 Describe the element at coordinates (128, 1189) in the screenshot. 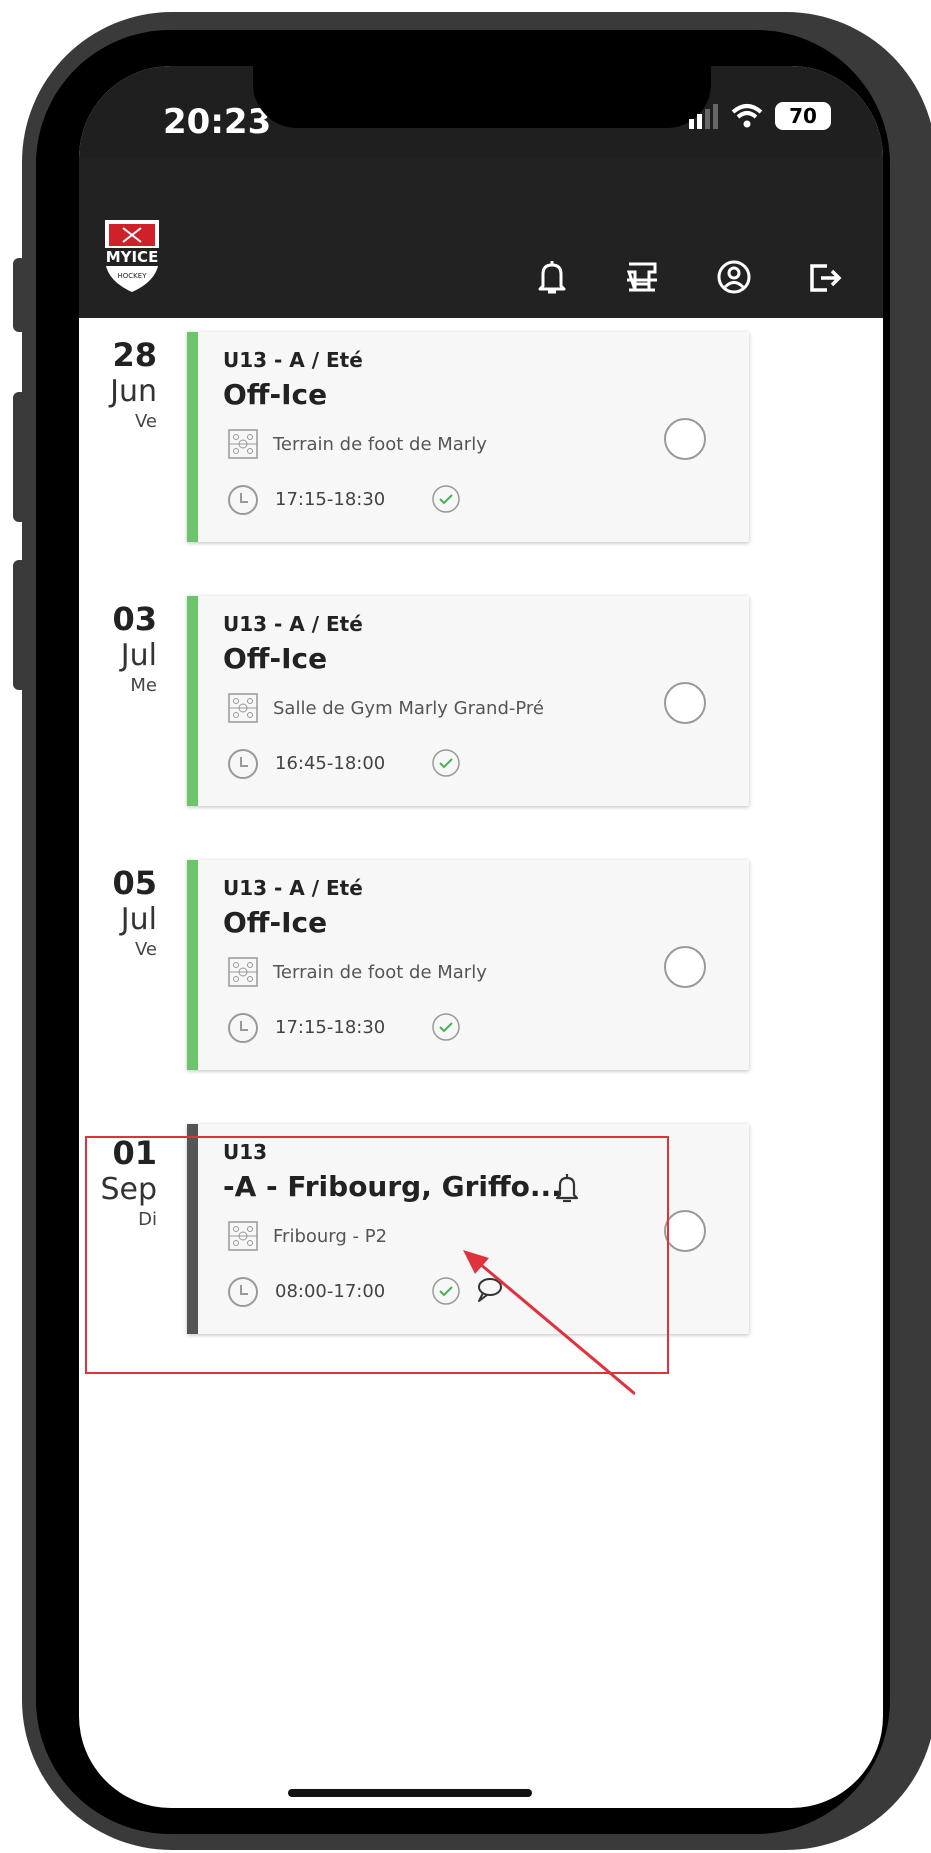

I see `event-month: Sep` at that location.